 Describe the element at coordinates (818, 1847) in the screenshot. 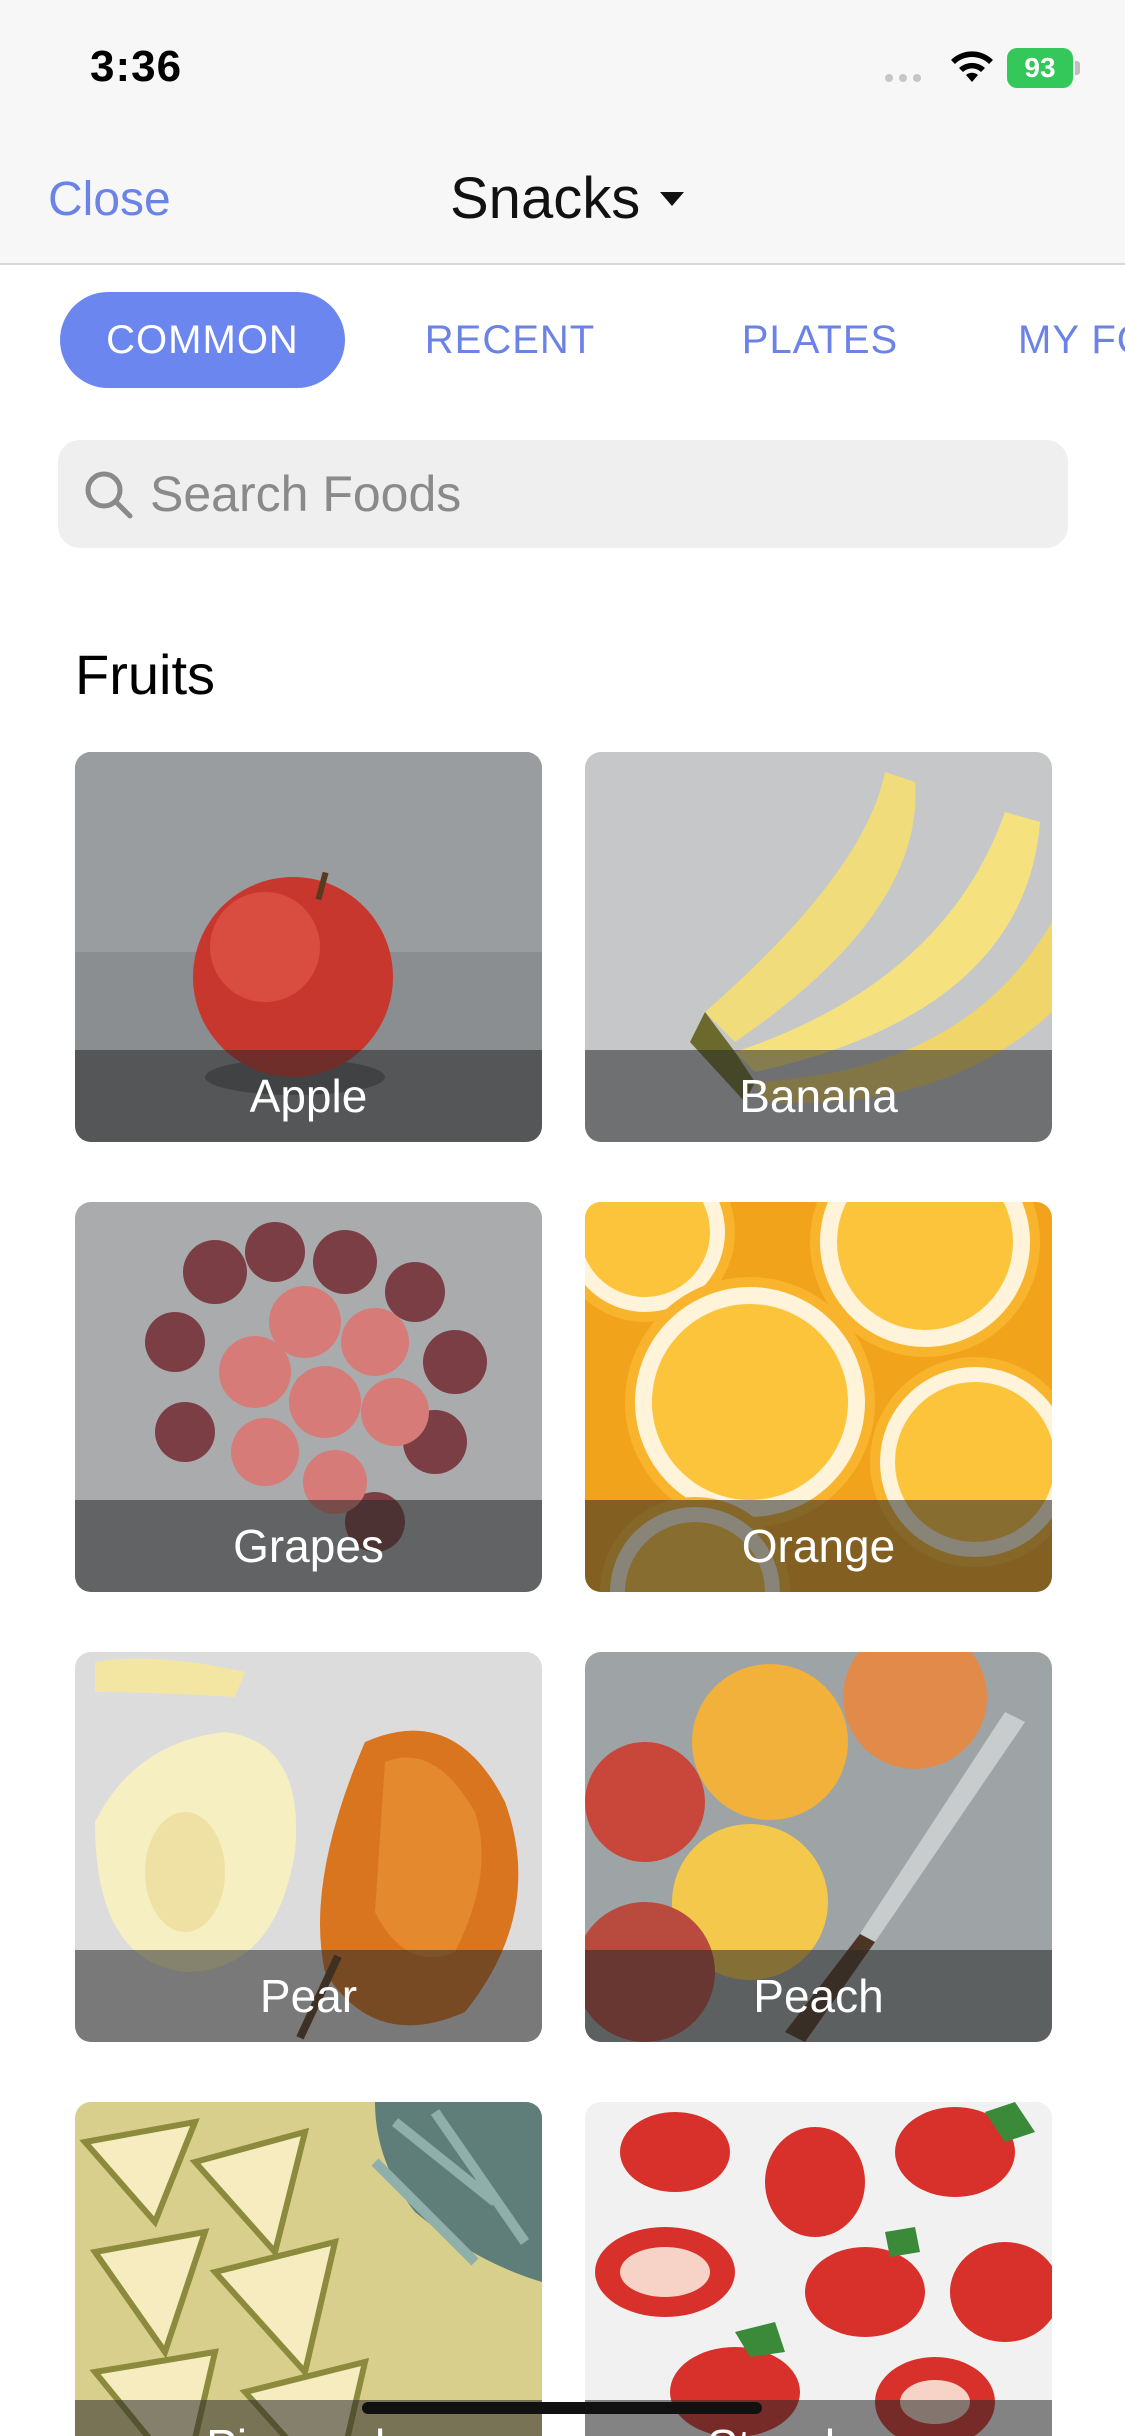

I see `food-tile-peach: Peach` at that location.